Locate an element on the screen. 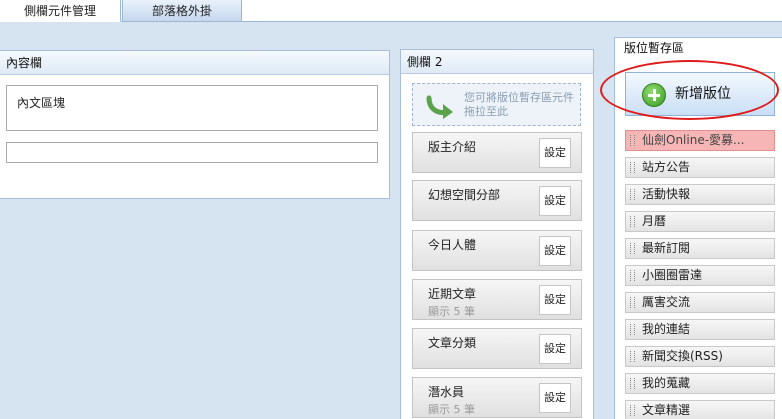 The height and width of the screenshot is (419, 782). sidebar-2-title: 側欄 2 is located at coordinates (497, 62).